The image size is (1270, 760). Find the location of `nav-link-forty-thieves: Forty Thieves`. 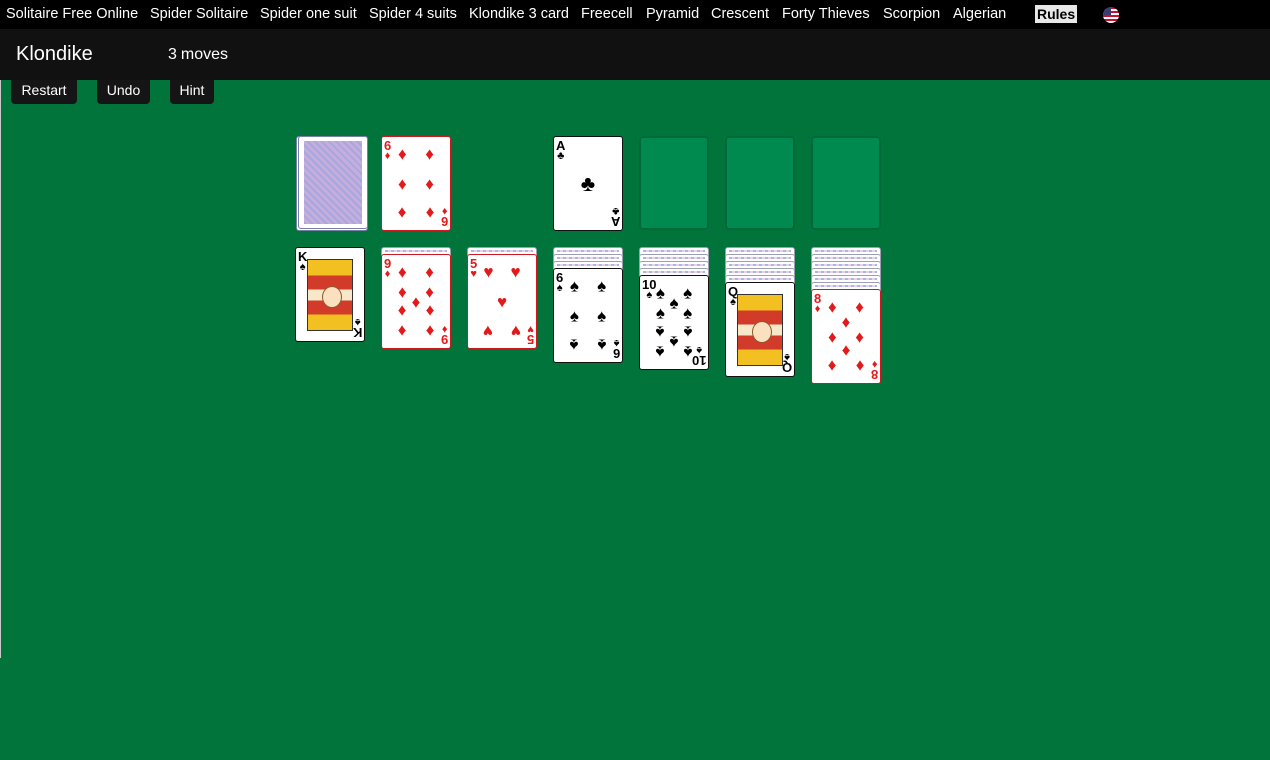

nav-link-forty-thieves: Forty Thieves is located at coordinates (826, 14).